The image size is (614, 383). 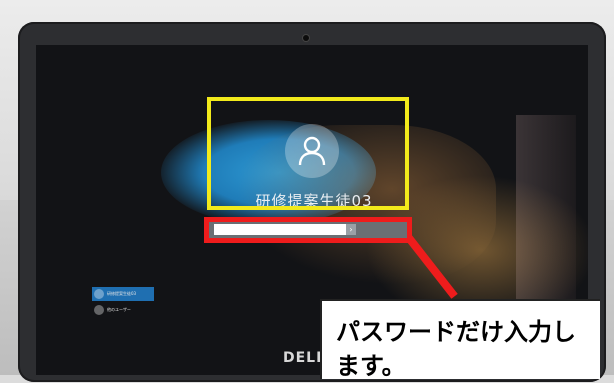 I want to click on user-list-item-other: 他のユーザー, so click(x=123, y=310).